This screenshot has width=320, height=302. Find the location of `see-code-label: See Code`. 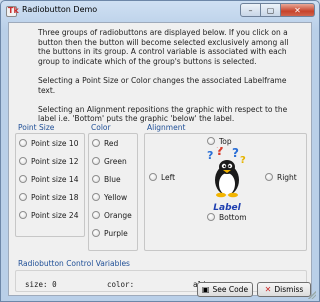

see-code-label: See Code is located at coordinates (230, 289).